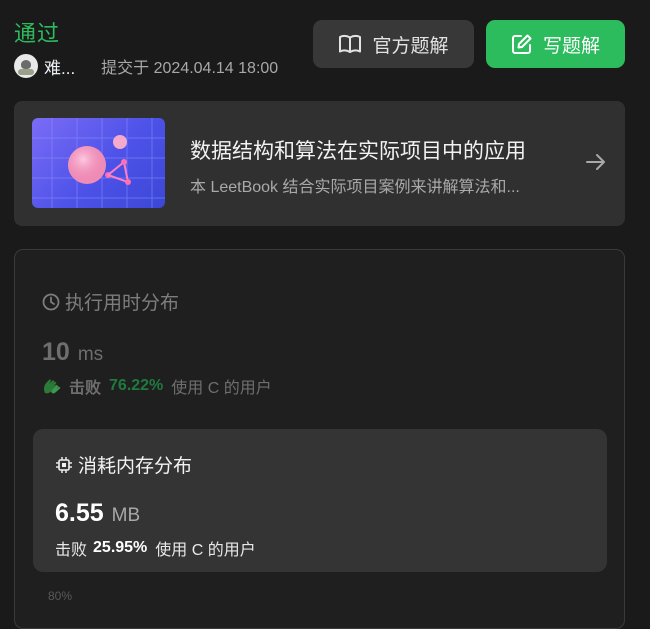 This screenshot has width=650, height=629. What do you see at coordinates (60, 596) in the screenshot?
I see `chart-axis-label: 80%` at bounding box center [60, 596].